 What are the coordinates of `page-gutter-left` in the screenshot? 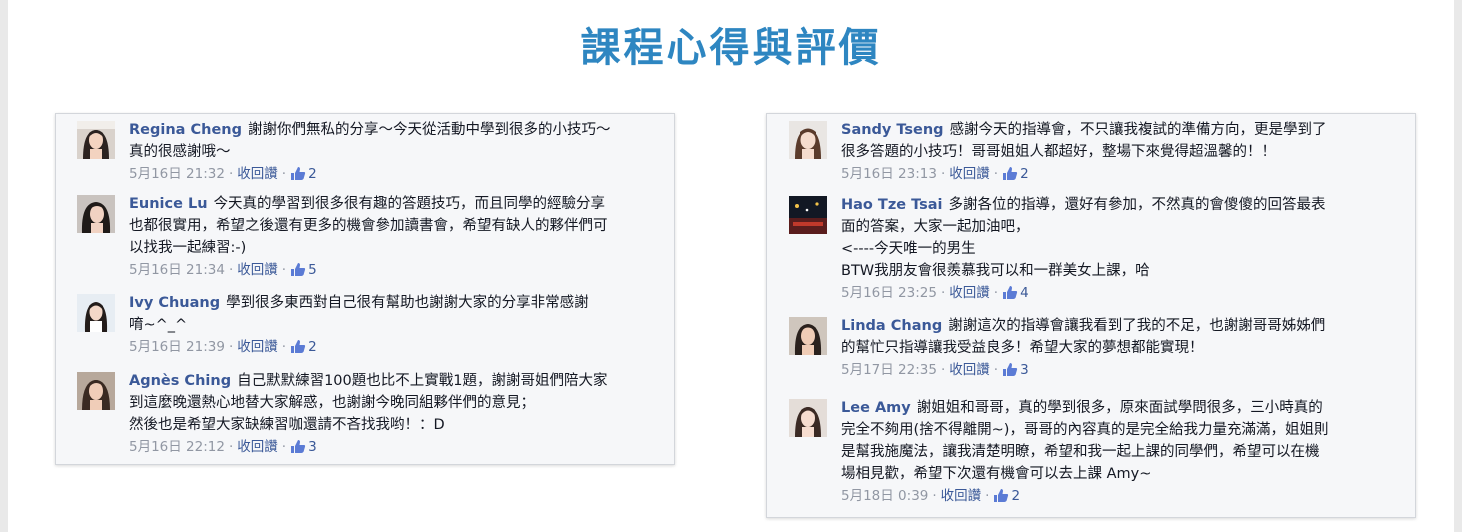 It's located at (4, 266).